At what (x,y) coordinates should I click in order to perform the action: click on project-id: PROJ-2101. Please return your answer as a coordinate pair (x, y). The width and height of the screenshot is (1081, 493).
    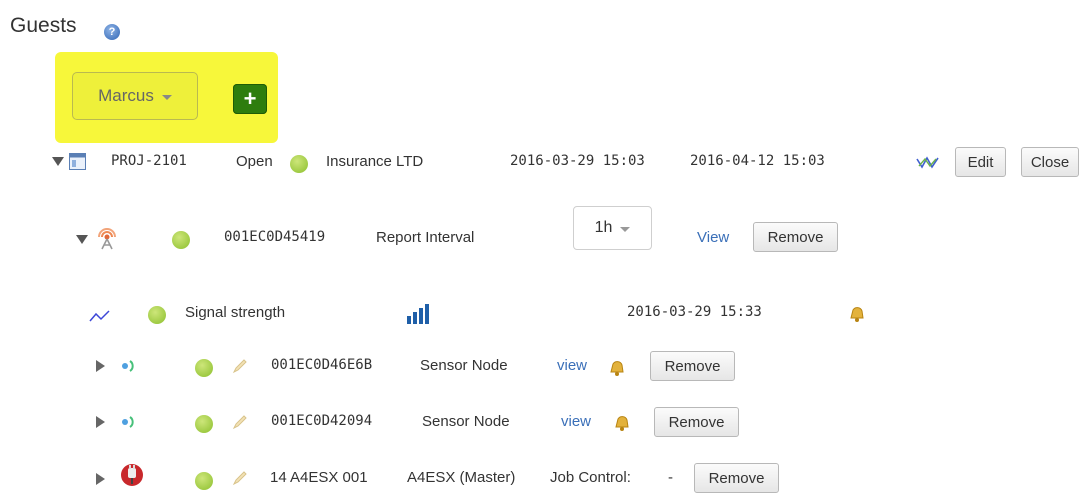
    Looking at the image, I should click on (149, 161).